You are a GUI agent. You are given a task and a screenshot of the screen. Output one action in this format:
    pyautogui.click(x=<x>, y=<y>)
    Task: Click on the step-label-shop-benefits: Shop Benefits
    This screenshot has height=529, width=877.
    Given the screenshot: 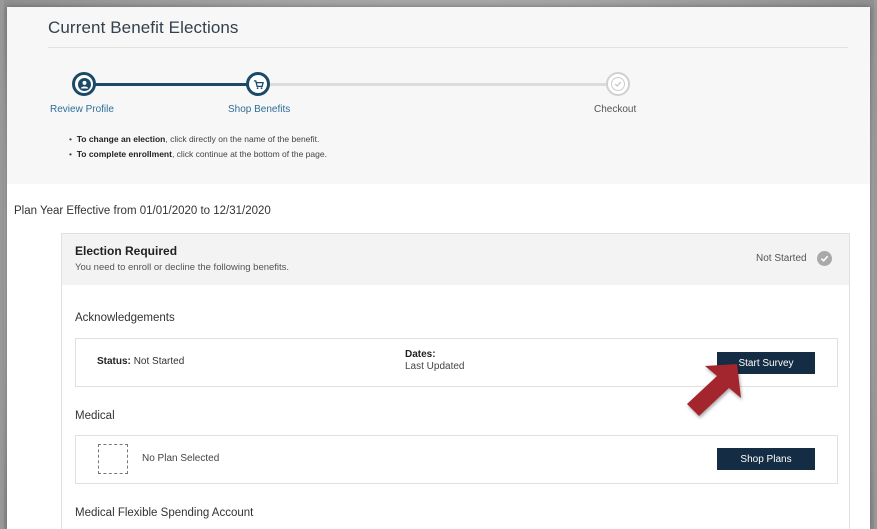 What is the action you would take?
    pyautogui.click(x=259, y=109)
    